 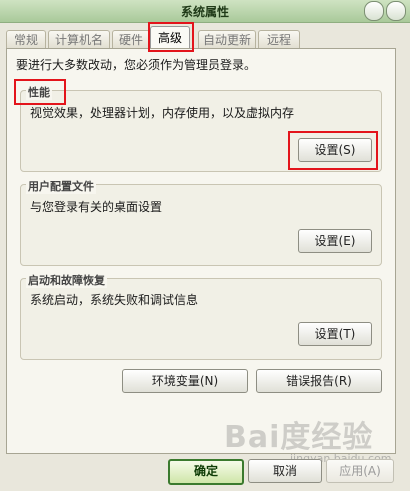 What do you see at coordinates (285, 471) in the screenshot?
I see `cancel-button: 取消` at bounding box center [285, 471].